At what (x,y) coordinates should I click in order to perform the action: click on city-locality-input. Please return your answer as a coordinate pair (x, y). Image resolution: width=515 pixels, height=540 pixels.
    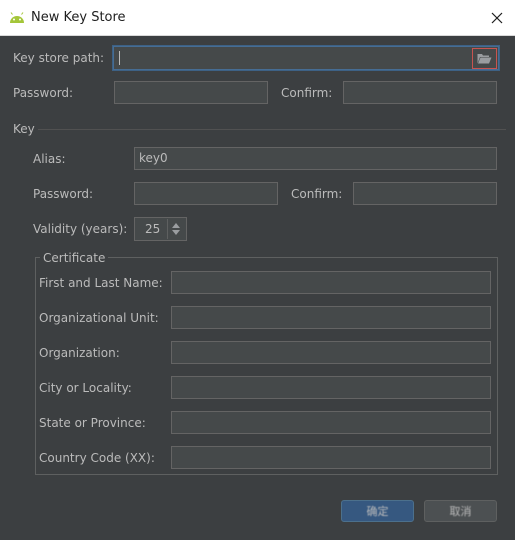
    Looking at the image, I should click on (331, 387).